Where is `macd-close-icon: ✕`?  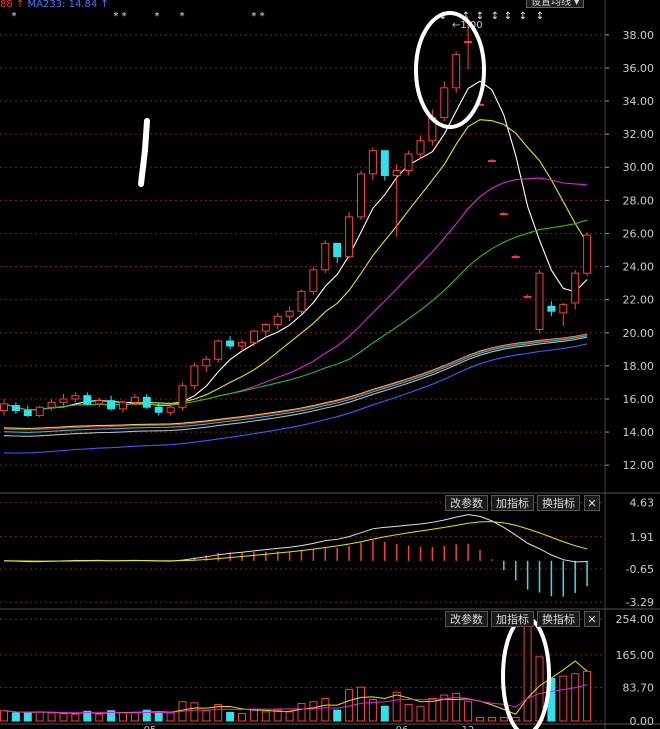 macd-close-icon: ✕ is located at coordinates (592, 503).